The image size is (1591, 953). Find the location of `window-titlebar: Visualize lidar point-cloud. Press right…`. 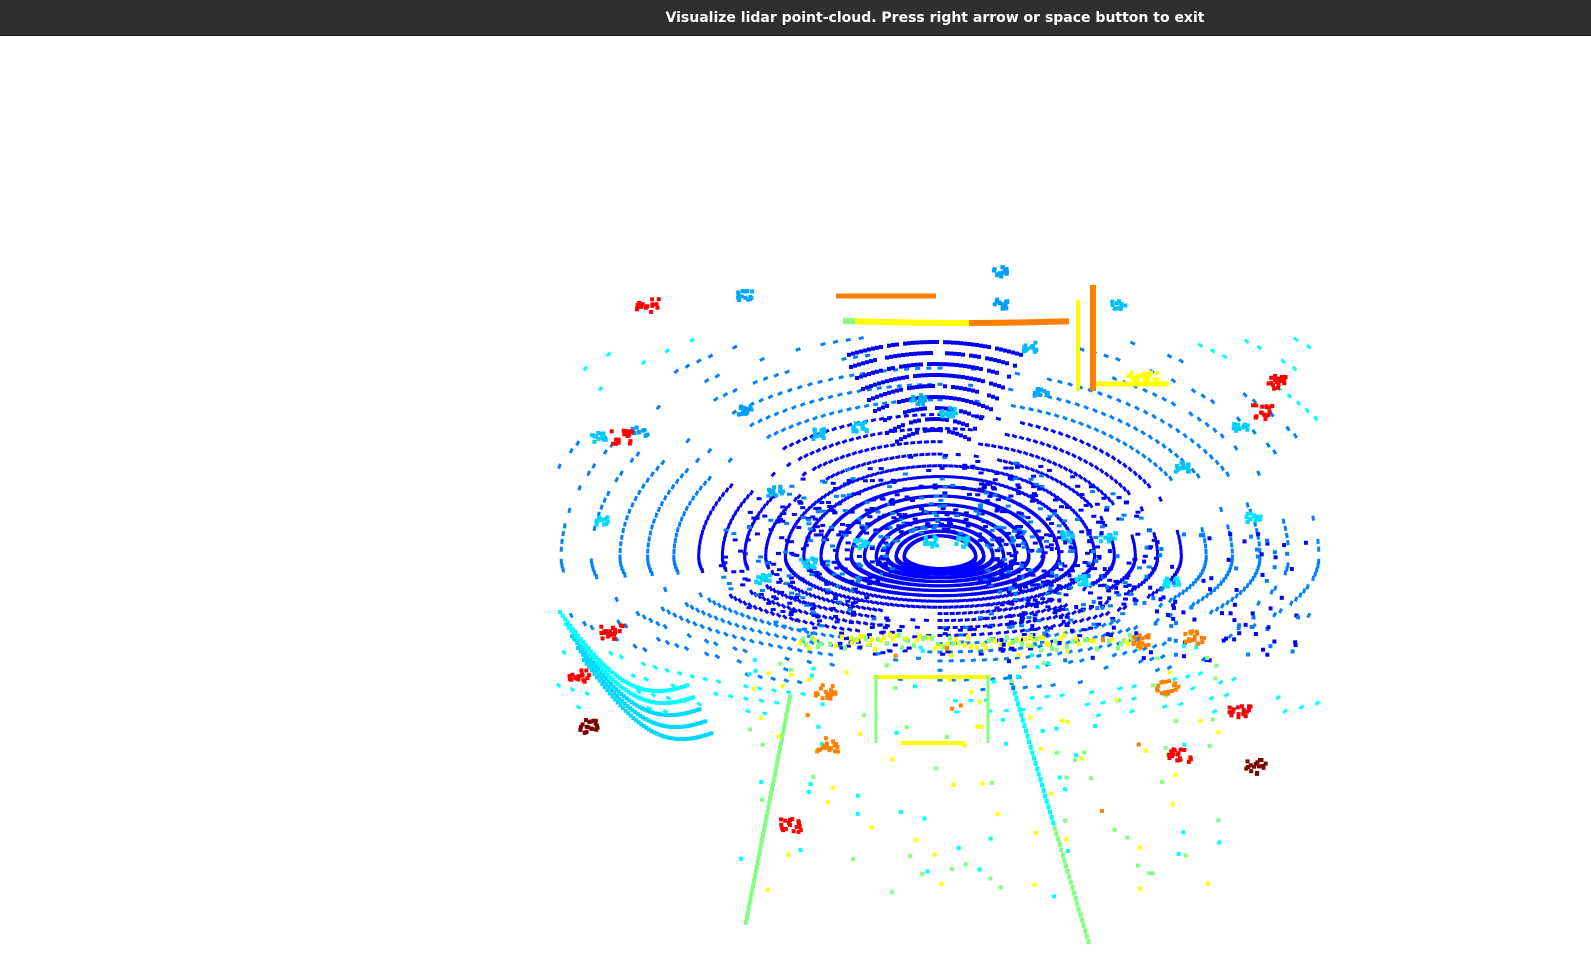

window-titlebar: Visualize lidar point-cloud. Press right… is located at coordinates (795, 18).